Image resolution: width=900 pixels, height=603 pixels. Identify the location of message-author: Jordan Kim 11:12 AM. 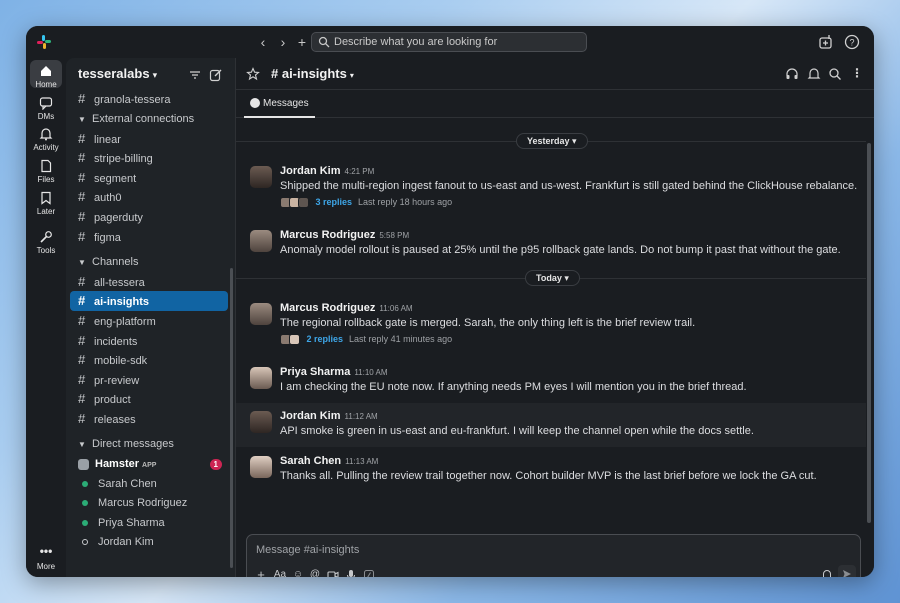
(329, 416).